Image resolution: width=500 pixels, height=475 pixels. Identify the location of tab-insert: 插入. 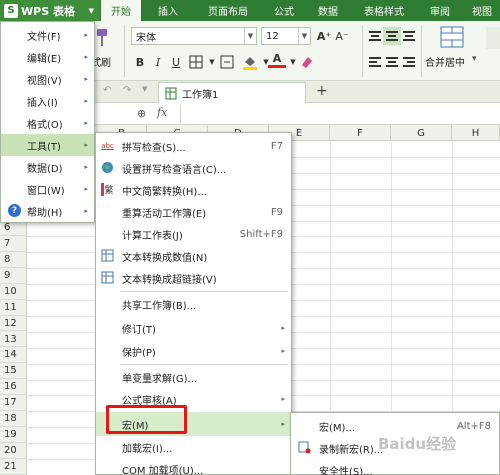
(168, 10).